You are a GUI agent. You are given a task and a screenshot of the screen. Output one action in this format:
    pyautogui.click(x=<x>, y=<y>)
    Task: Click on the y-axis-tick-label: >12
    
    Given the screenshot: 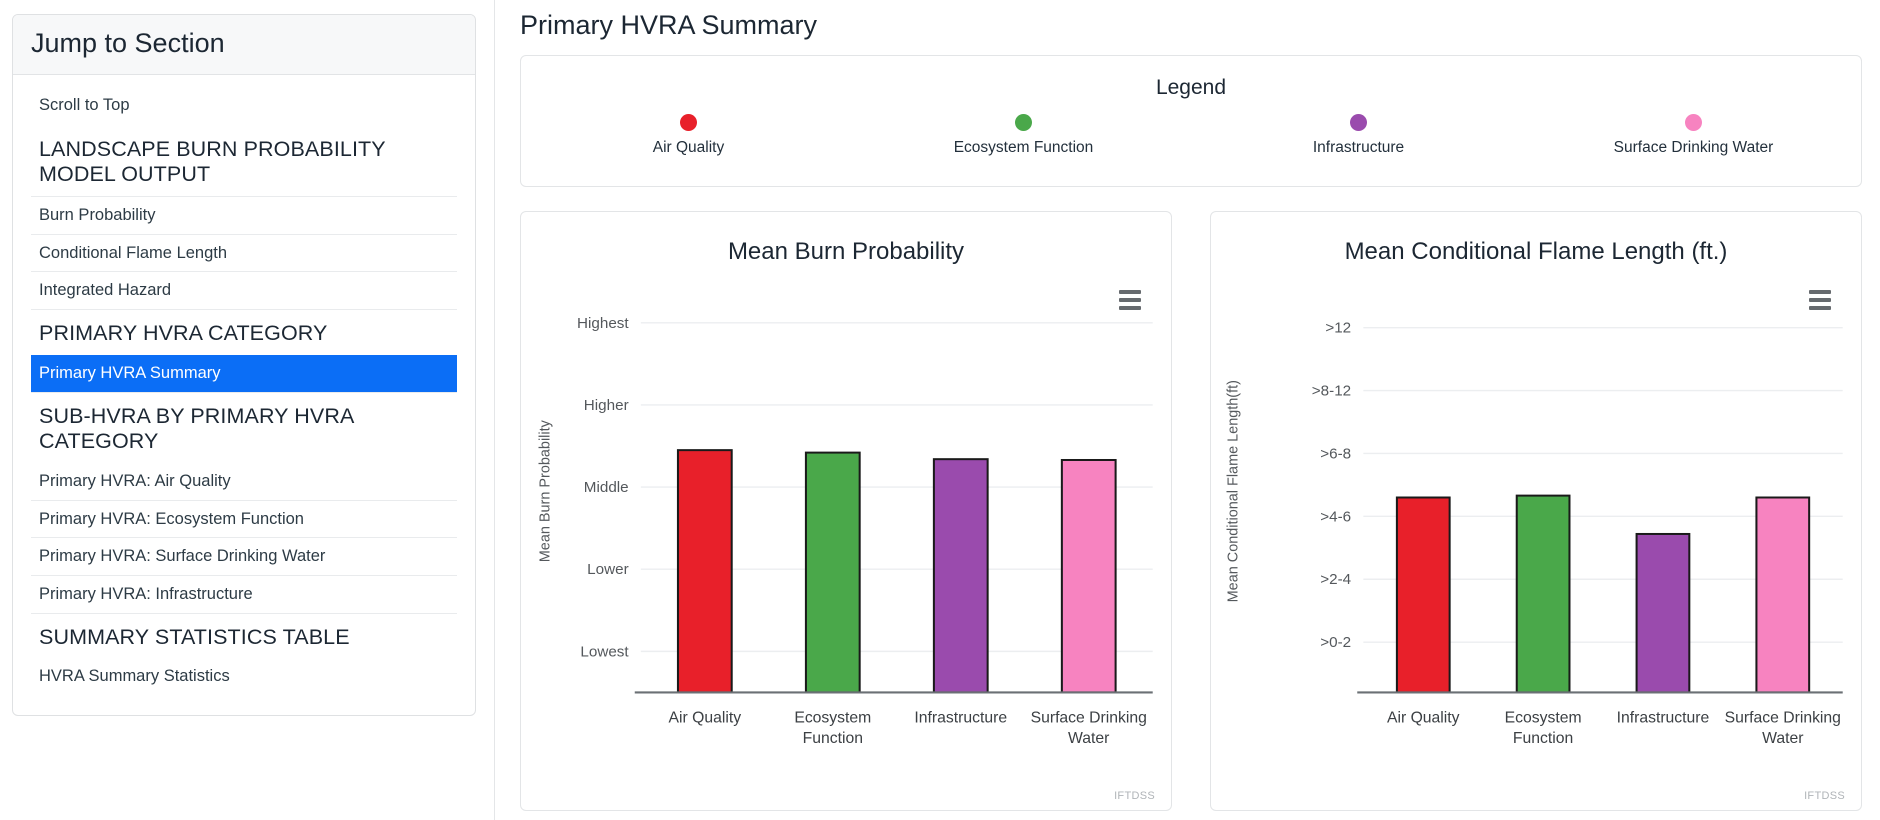 What is the action you would take?
    pyautogui.click(x=1338, y=328)
    